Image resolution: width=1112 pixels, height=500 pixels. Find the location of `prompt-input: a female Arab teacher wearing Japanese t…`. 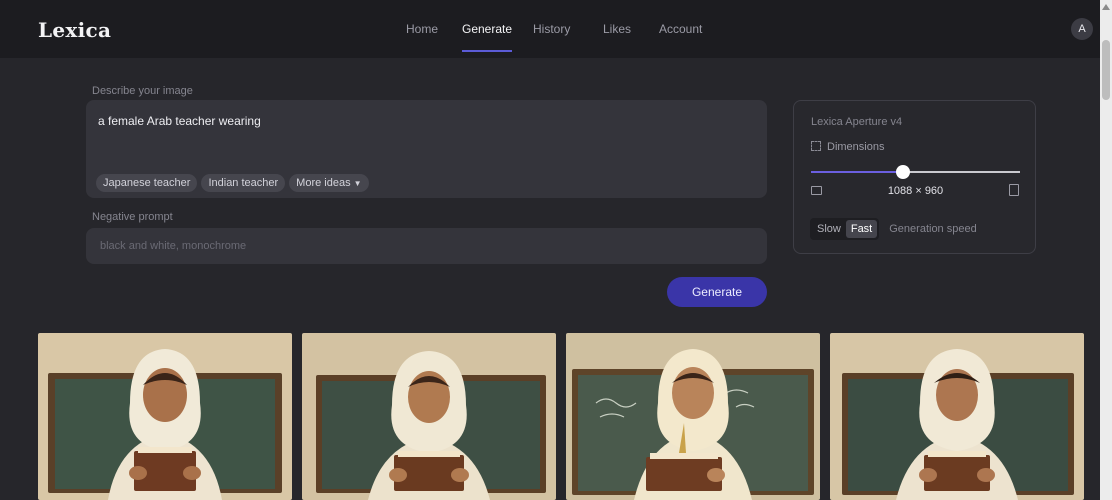

prompt-input: a female Arab teacher wearing Japanese t… is located at coordinates (426, 149).